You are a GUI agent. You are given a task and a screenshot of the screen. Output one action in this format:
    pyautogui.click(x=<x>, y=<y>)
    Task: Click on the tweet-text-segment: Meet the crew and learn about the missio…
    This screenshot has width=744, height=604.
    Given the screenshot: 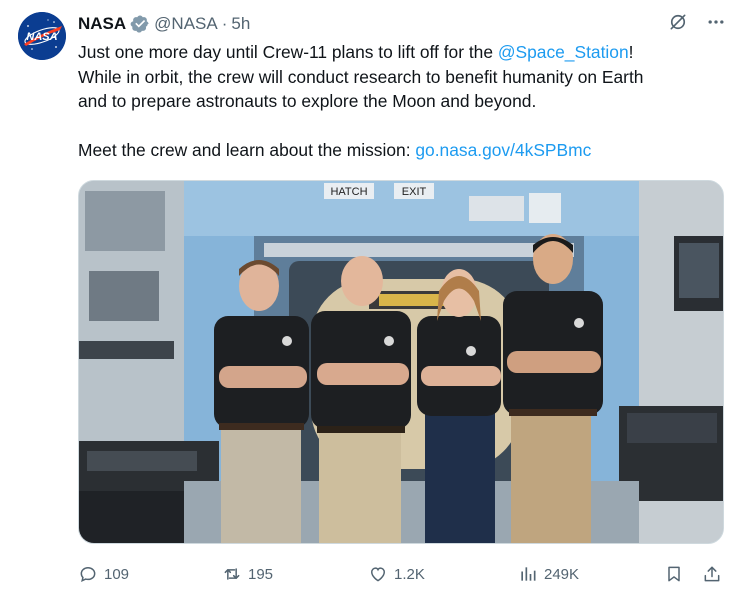 What is the action you would take?
    pyautogui.click(x=247, y=150)
    